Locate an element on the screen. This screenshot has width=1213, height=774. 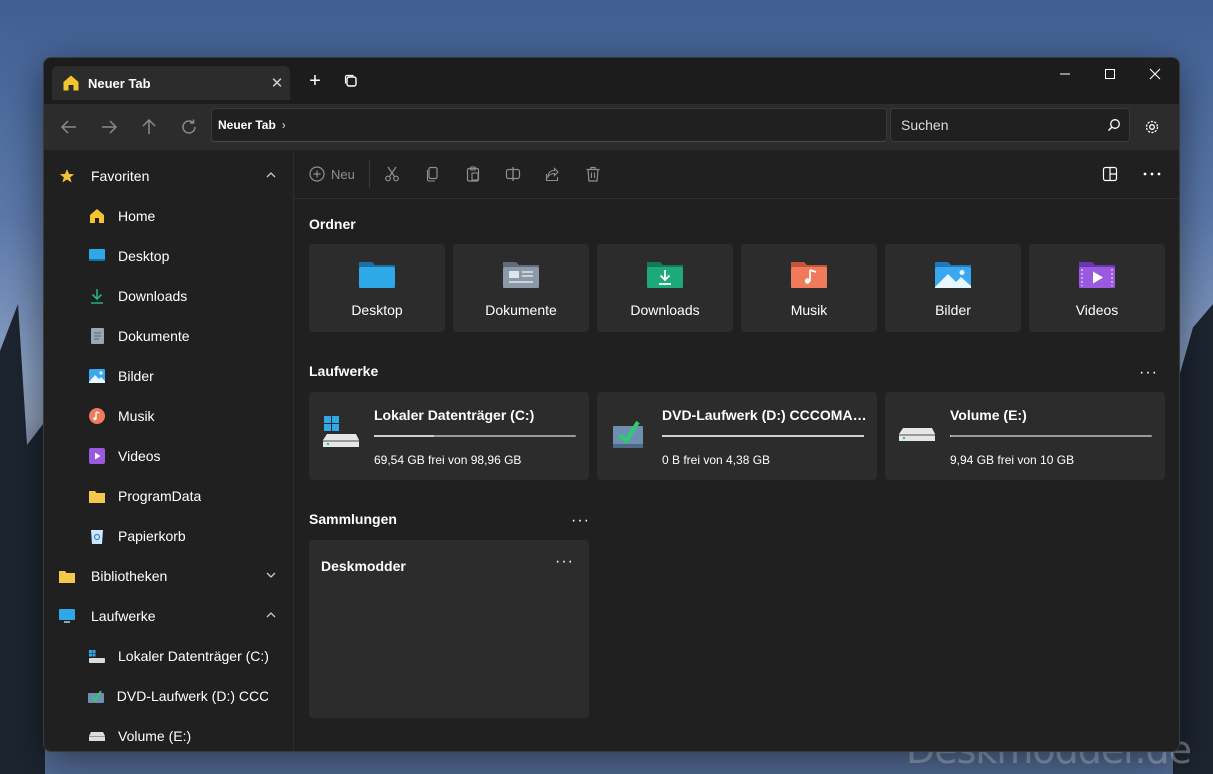
trash-icon is located at coordinates (593, 174).